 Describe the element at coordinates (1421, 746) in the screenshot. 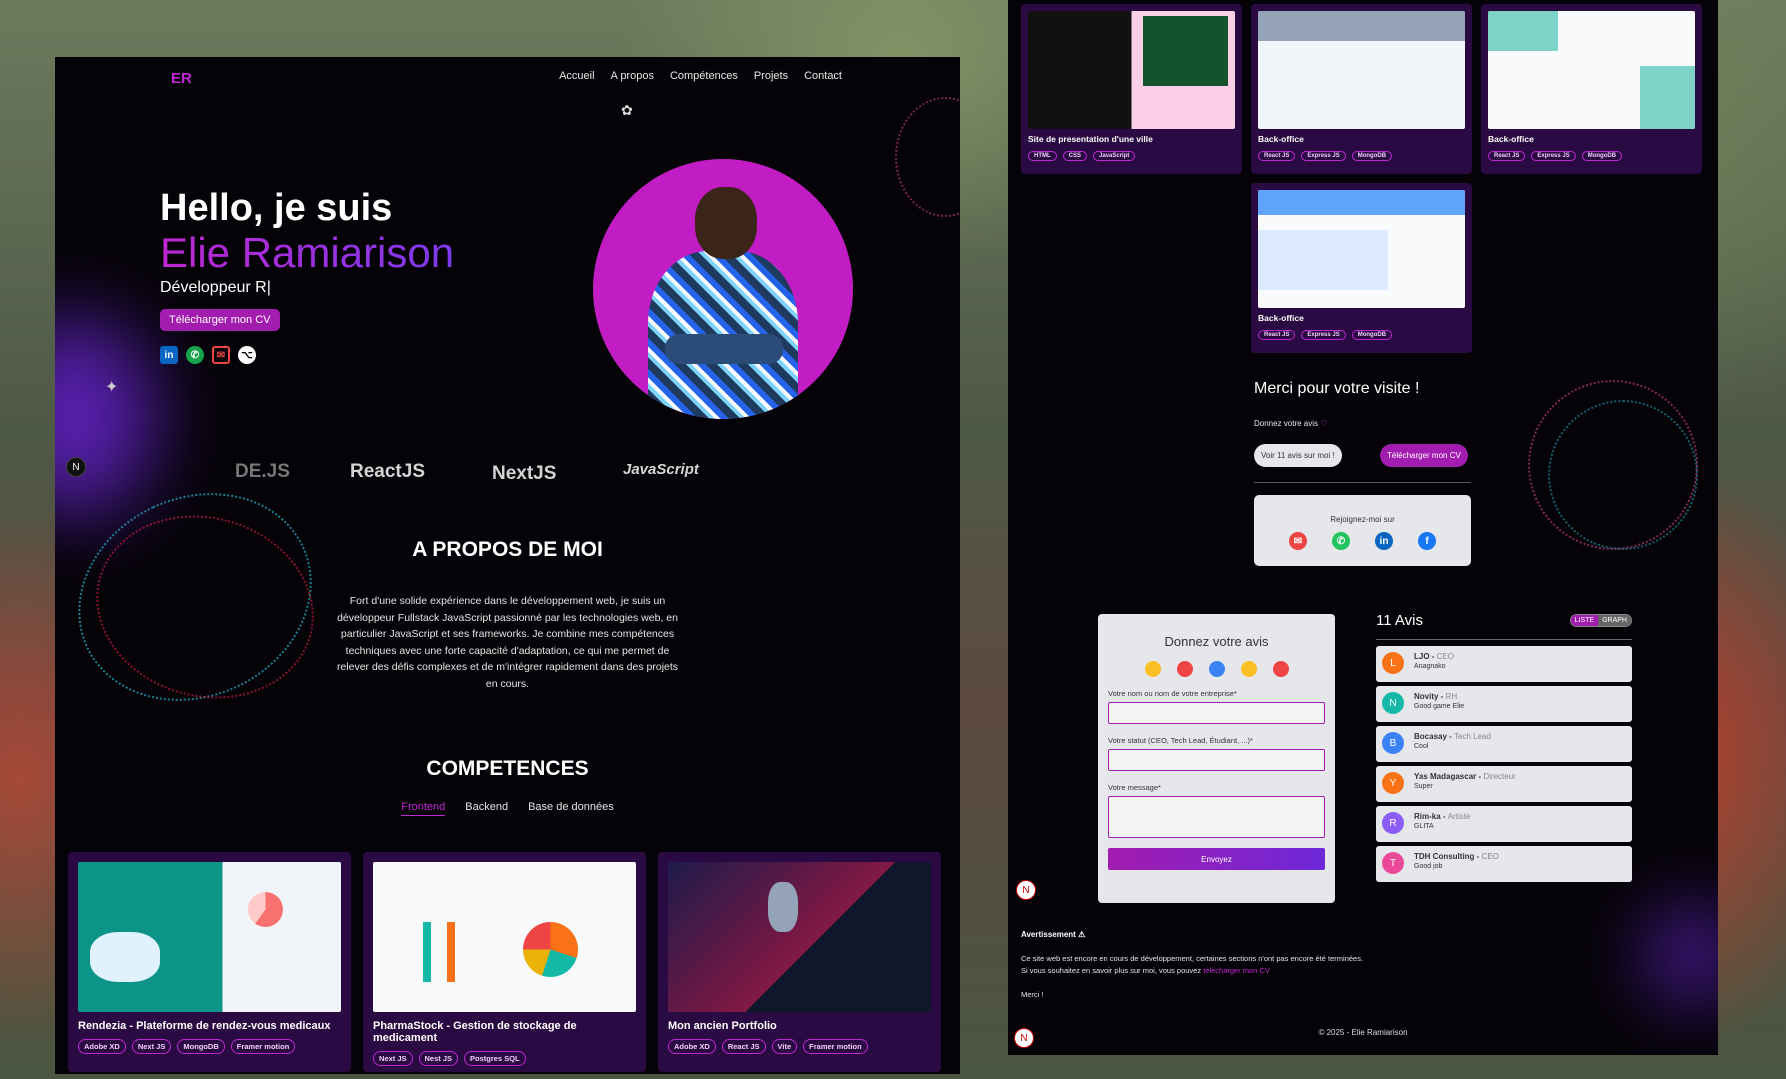

I see `review-message: Cool` at that location.